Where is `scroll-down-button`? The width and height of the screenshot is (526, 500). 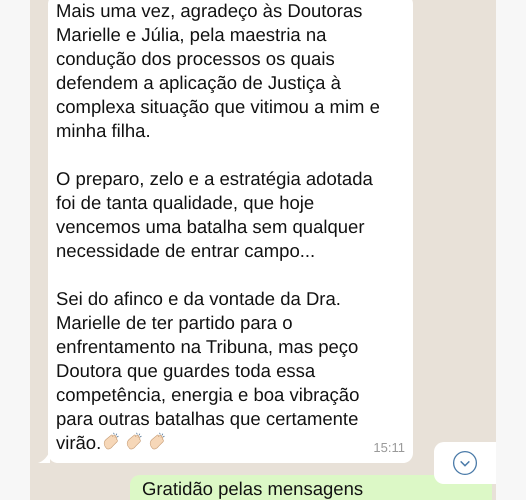 scroll-down-button is located at coordinates (465, 463).